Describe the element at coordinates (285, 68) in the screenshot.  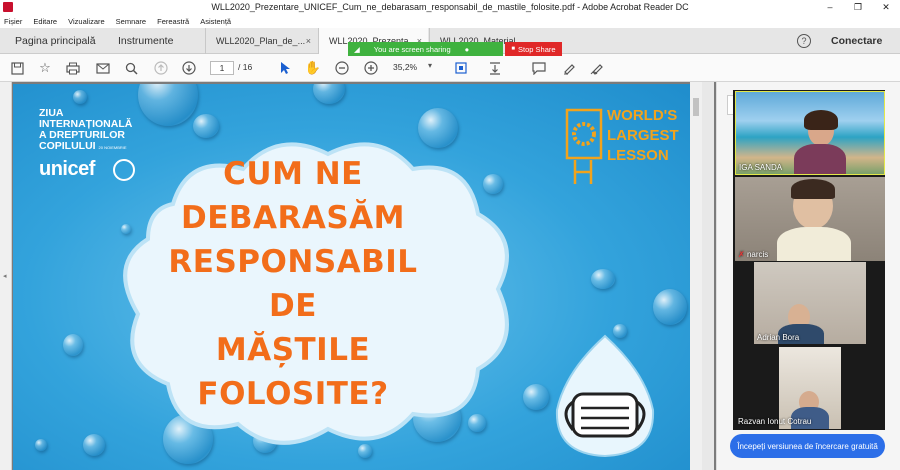
I see `select-cursor-icon` at that location.